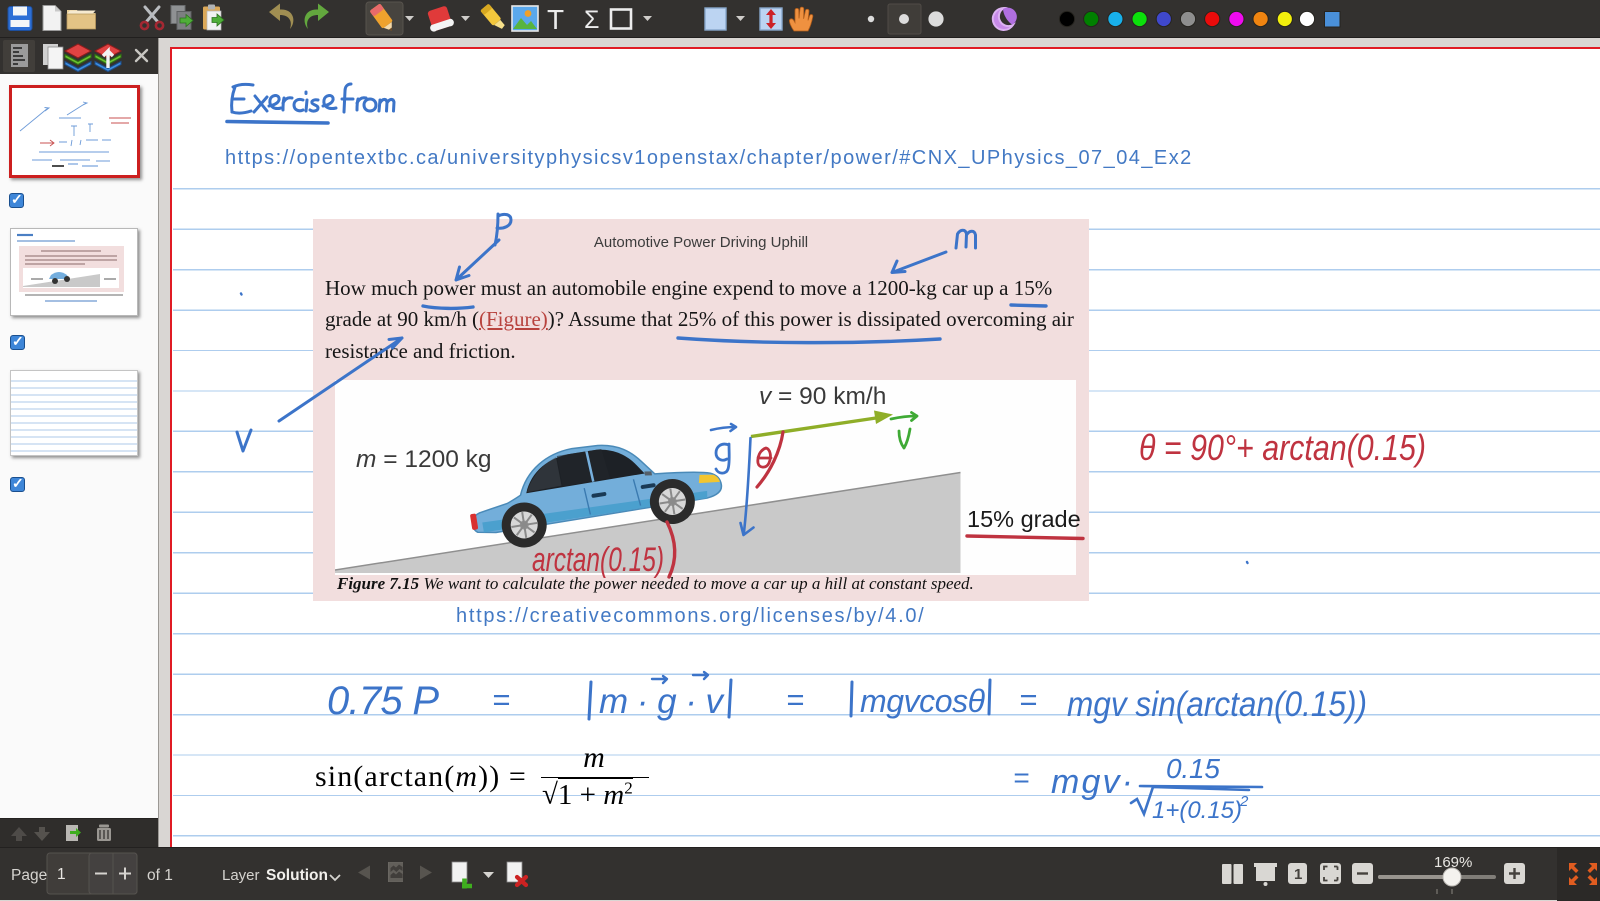 This screenshot has width=1600, height=901. Describe the element at coordinates (662, 701) in the screenshot. I see `svg-text: m·g·v` at that location.